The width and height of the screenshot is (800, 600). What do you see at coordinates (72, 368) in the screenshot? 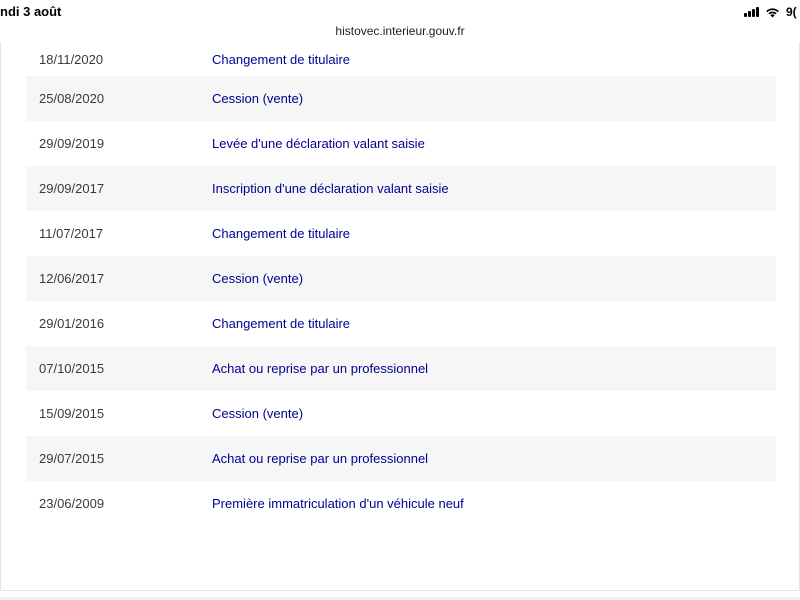
I see `history-date: 07/10/2015` at bounding box center [72, 368].